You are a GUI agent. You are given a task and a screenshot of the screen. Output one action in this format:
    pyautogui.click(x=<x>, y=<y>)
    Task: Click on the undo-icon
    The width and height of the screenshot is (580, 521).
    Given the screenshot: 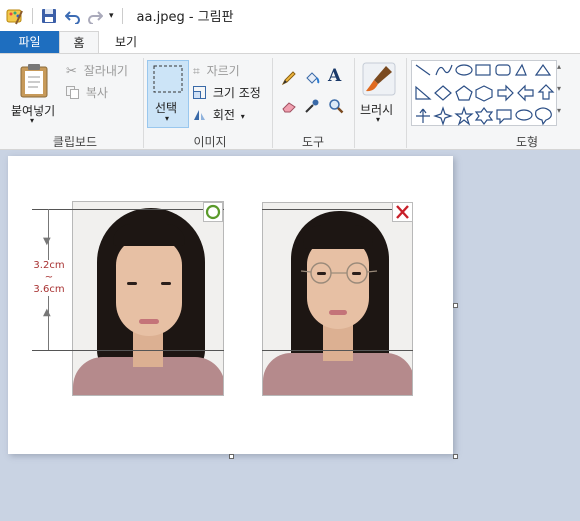 What is the action you would take?
    pyautogui.click(x=73, y=16)
    